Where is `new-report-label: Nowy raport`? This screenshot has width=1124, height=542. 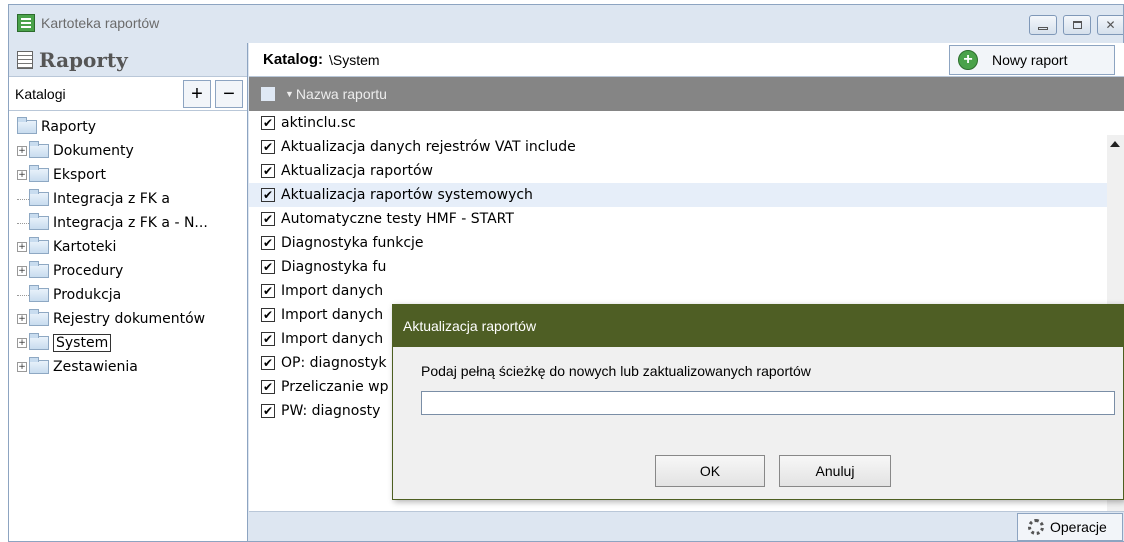 new-report-label: Nowy raport is located at coordinates (1030, 60).